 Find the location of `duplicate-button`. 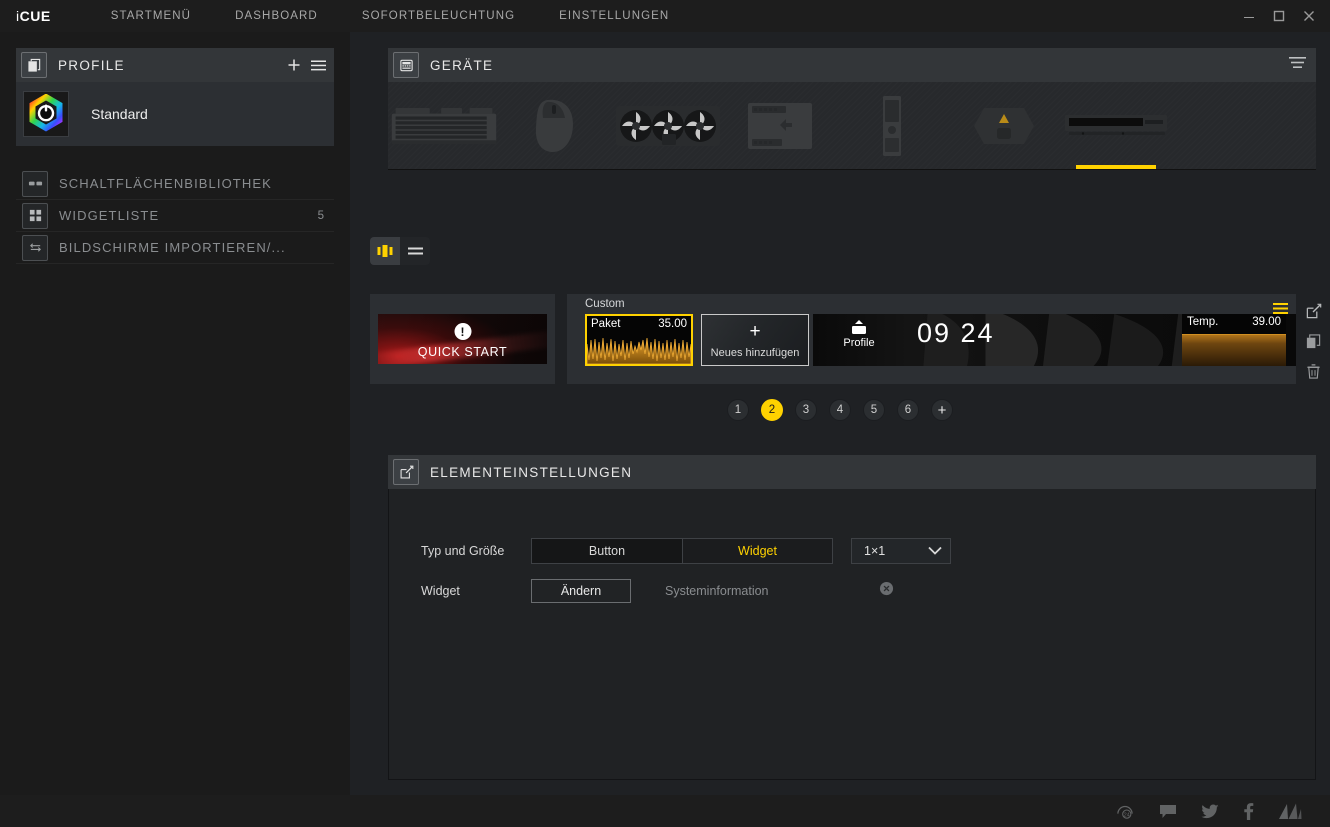

duplicate-button is located at coordinates (1313, 341).